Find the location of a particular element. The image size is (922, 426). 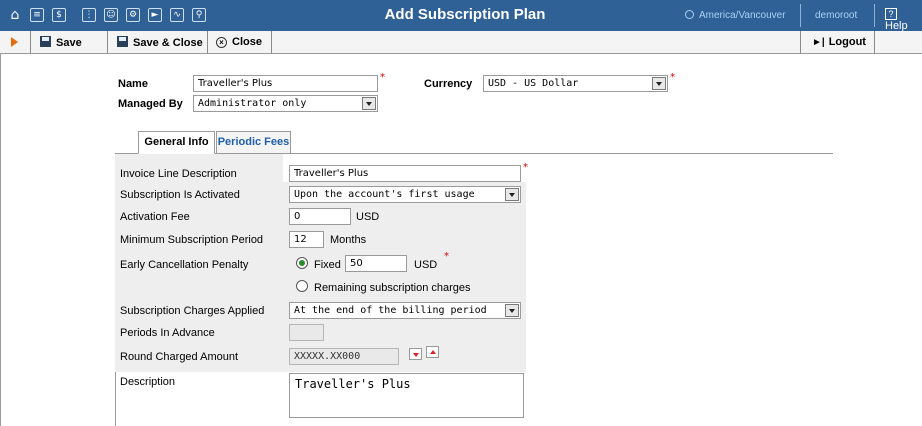

managed-by-label: Managed By is located at coordinates (150, 104).